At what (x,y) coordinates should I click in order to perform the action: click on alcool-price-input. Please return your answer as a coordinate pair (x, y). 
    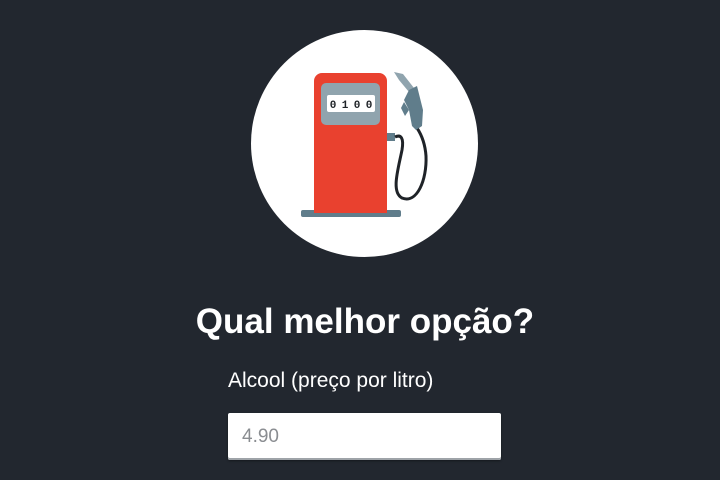
    Looking at the image, I should click on (364, 436).